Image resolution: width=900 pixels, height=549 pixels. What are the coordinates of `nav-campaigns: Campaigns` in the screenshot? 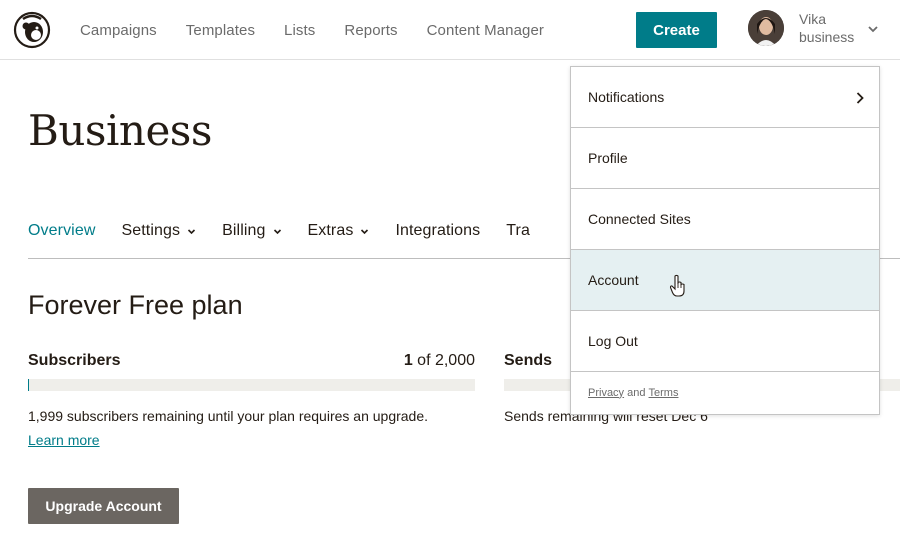 It's located at (118, 30).